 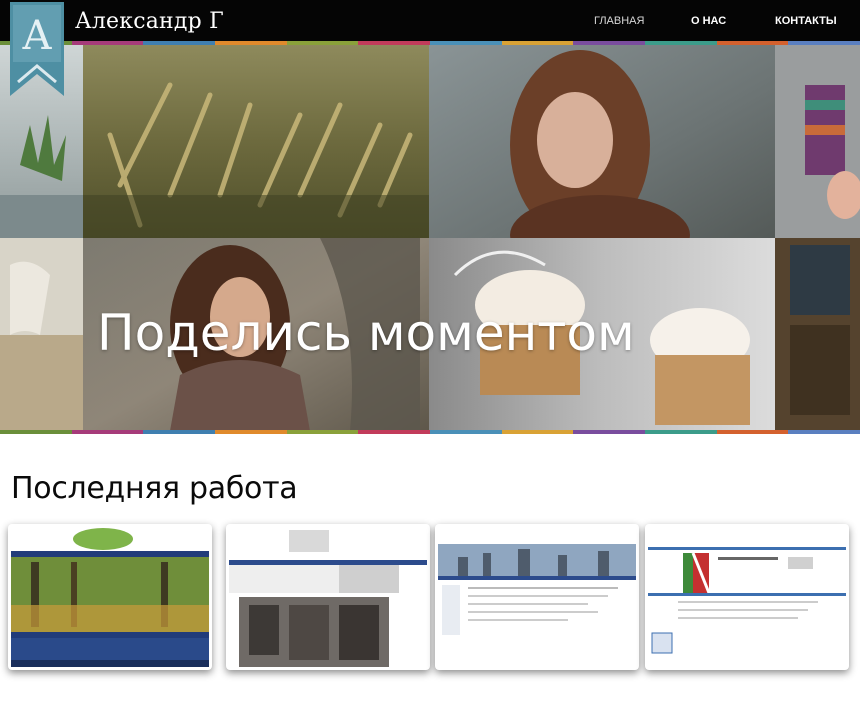 What do you see at coordinates (747, 597) in the screenshot?
I see `work-thumbnail-transport-site` at bounding box center [747, 597].